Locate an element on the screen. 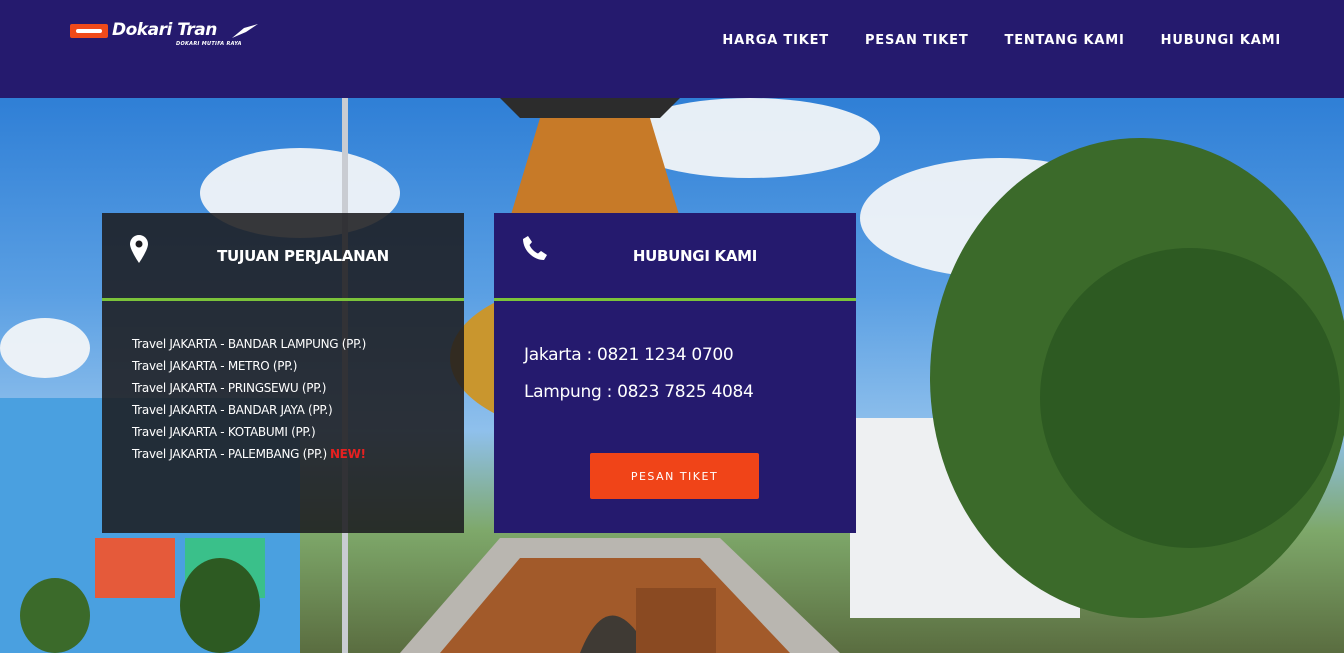 The width and height of the screenshot is (1344, 653). logo: Dokari Tran DOKARI MUTIFA RAYA is located at coordinates (170, 36).